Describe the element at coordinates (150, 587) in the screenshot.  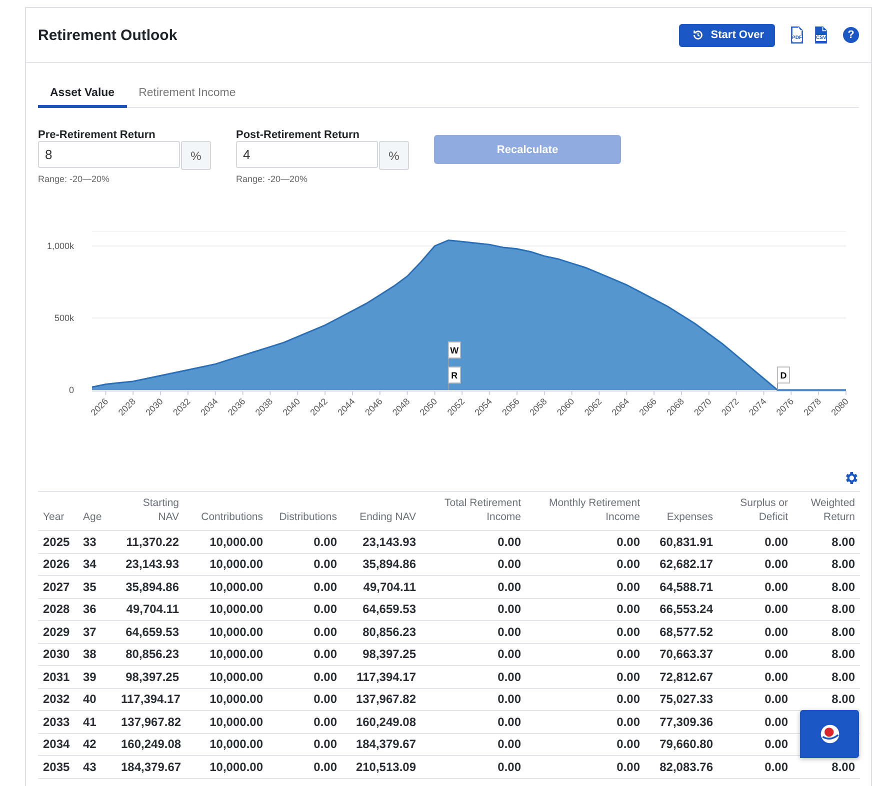
I see `table-cell: 35,894.86` at that location.